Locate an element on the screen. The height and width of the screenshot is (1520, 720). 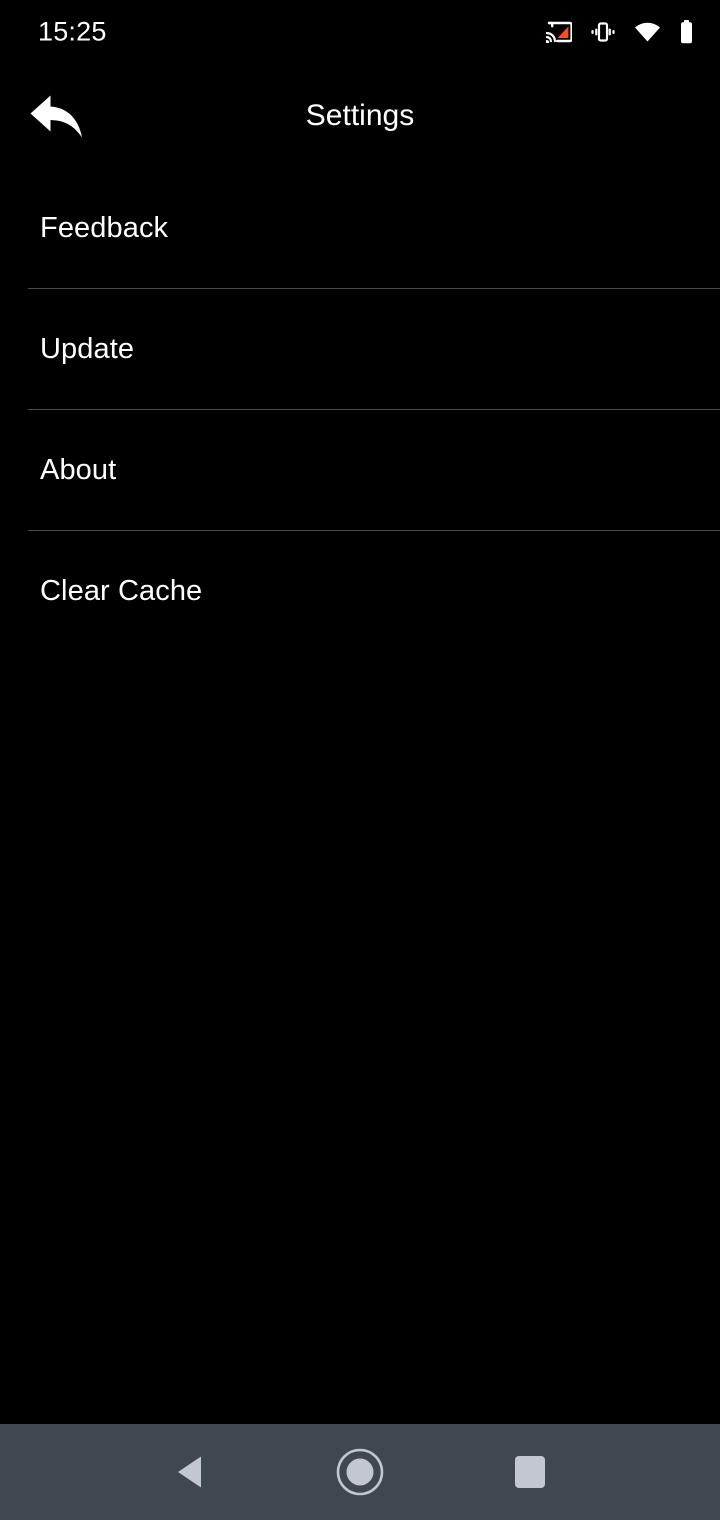
status-bar-icons is located at coordinates (620, 32).